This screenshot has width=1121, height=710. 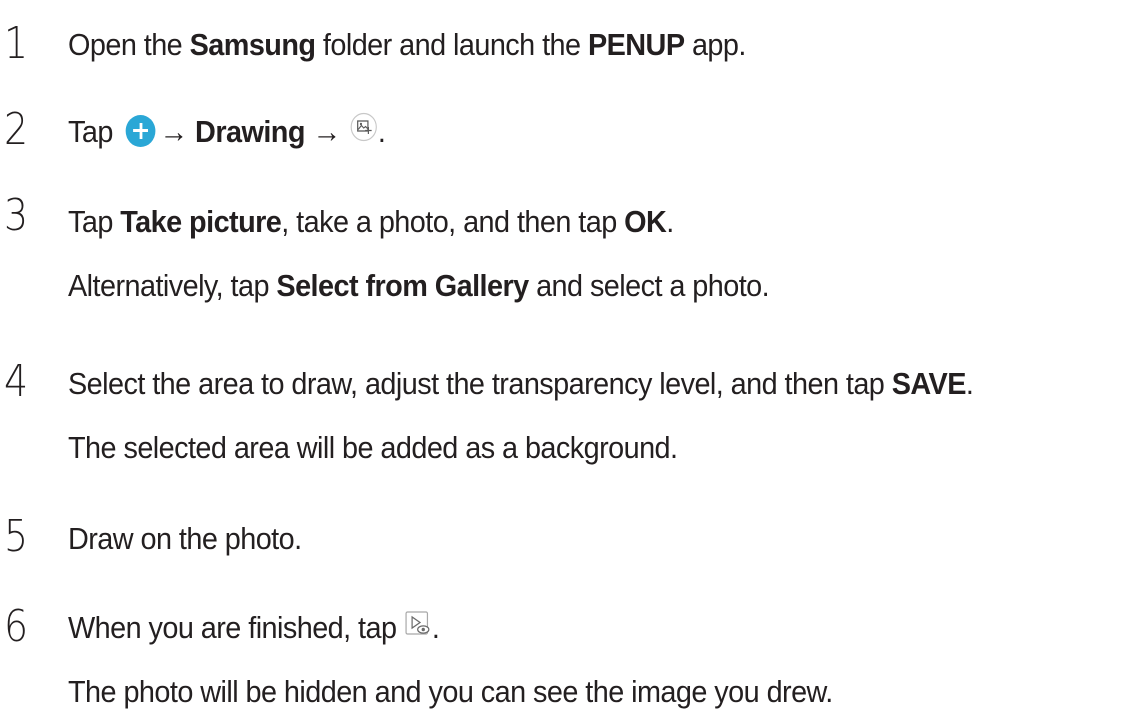 I want to click on menu-option: Drawing, so click(x=250, y=131).